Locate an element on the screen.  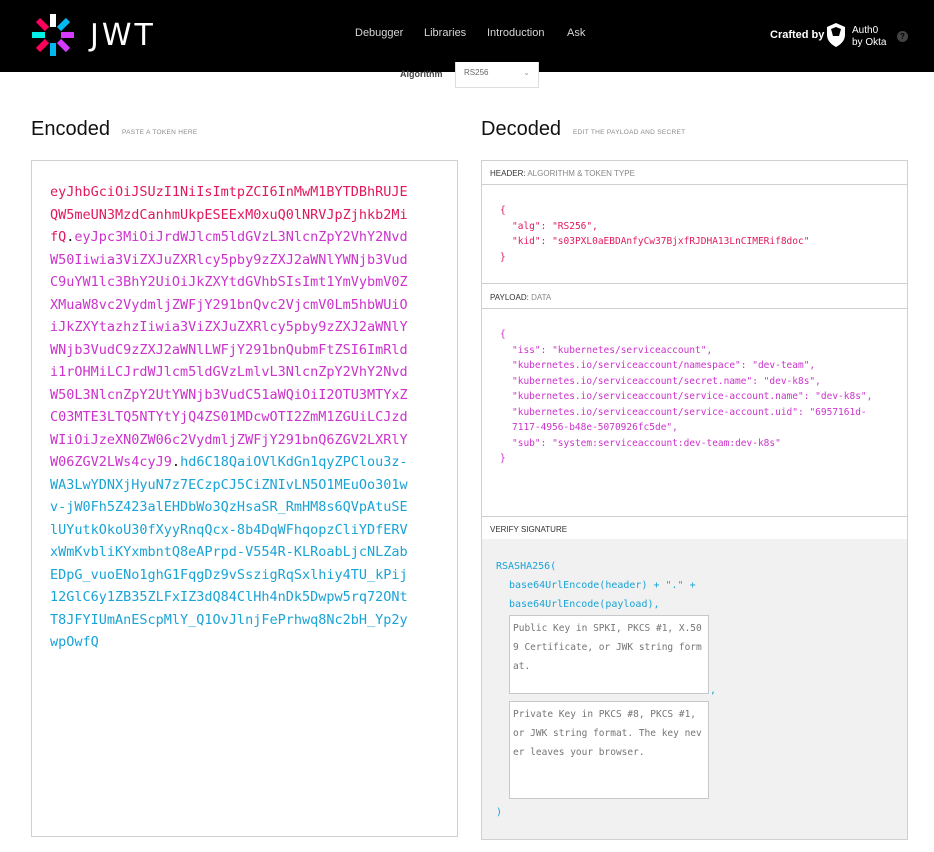
algorithm-select: RS256 ⌄ is located at coordinates (497, 75).